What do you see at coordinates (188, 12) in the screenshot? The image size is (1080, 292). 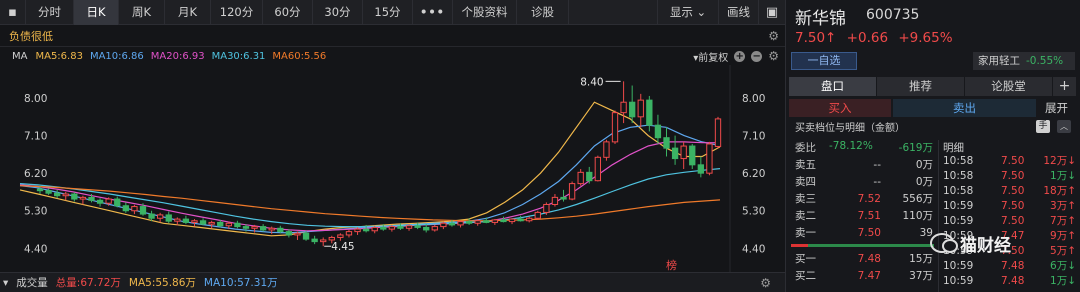 I see `period-tab: 月K` at bounding box center [188, 12].